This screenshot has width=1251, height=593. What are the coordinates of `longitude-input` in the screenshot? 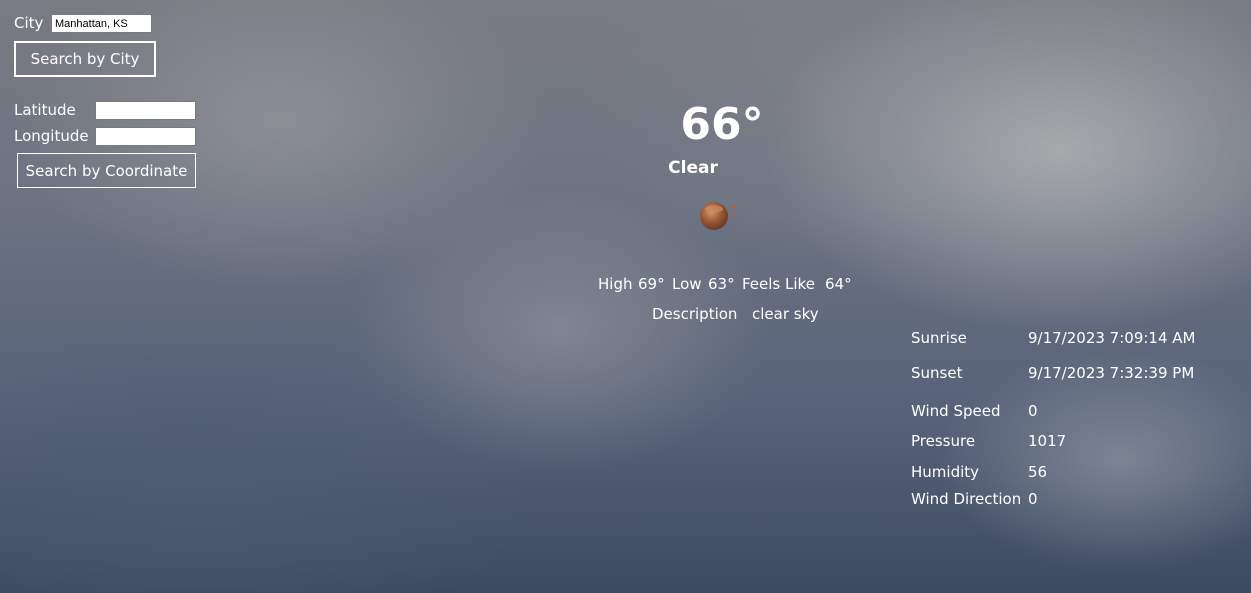 It's located at (145, 136).